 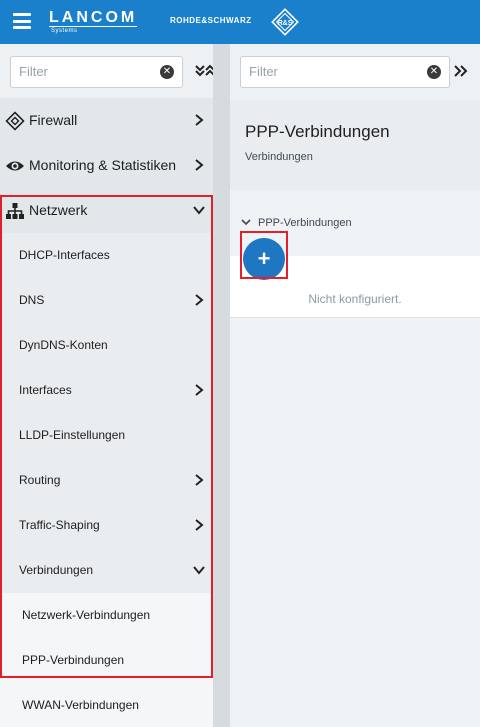 I want to click on sidebar-subitem-dns: DNS, so click(x=106, y=300).